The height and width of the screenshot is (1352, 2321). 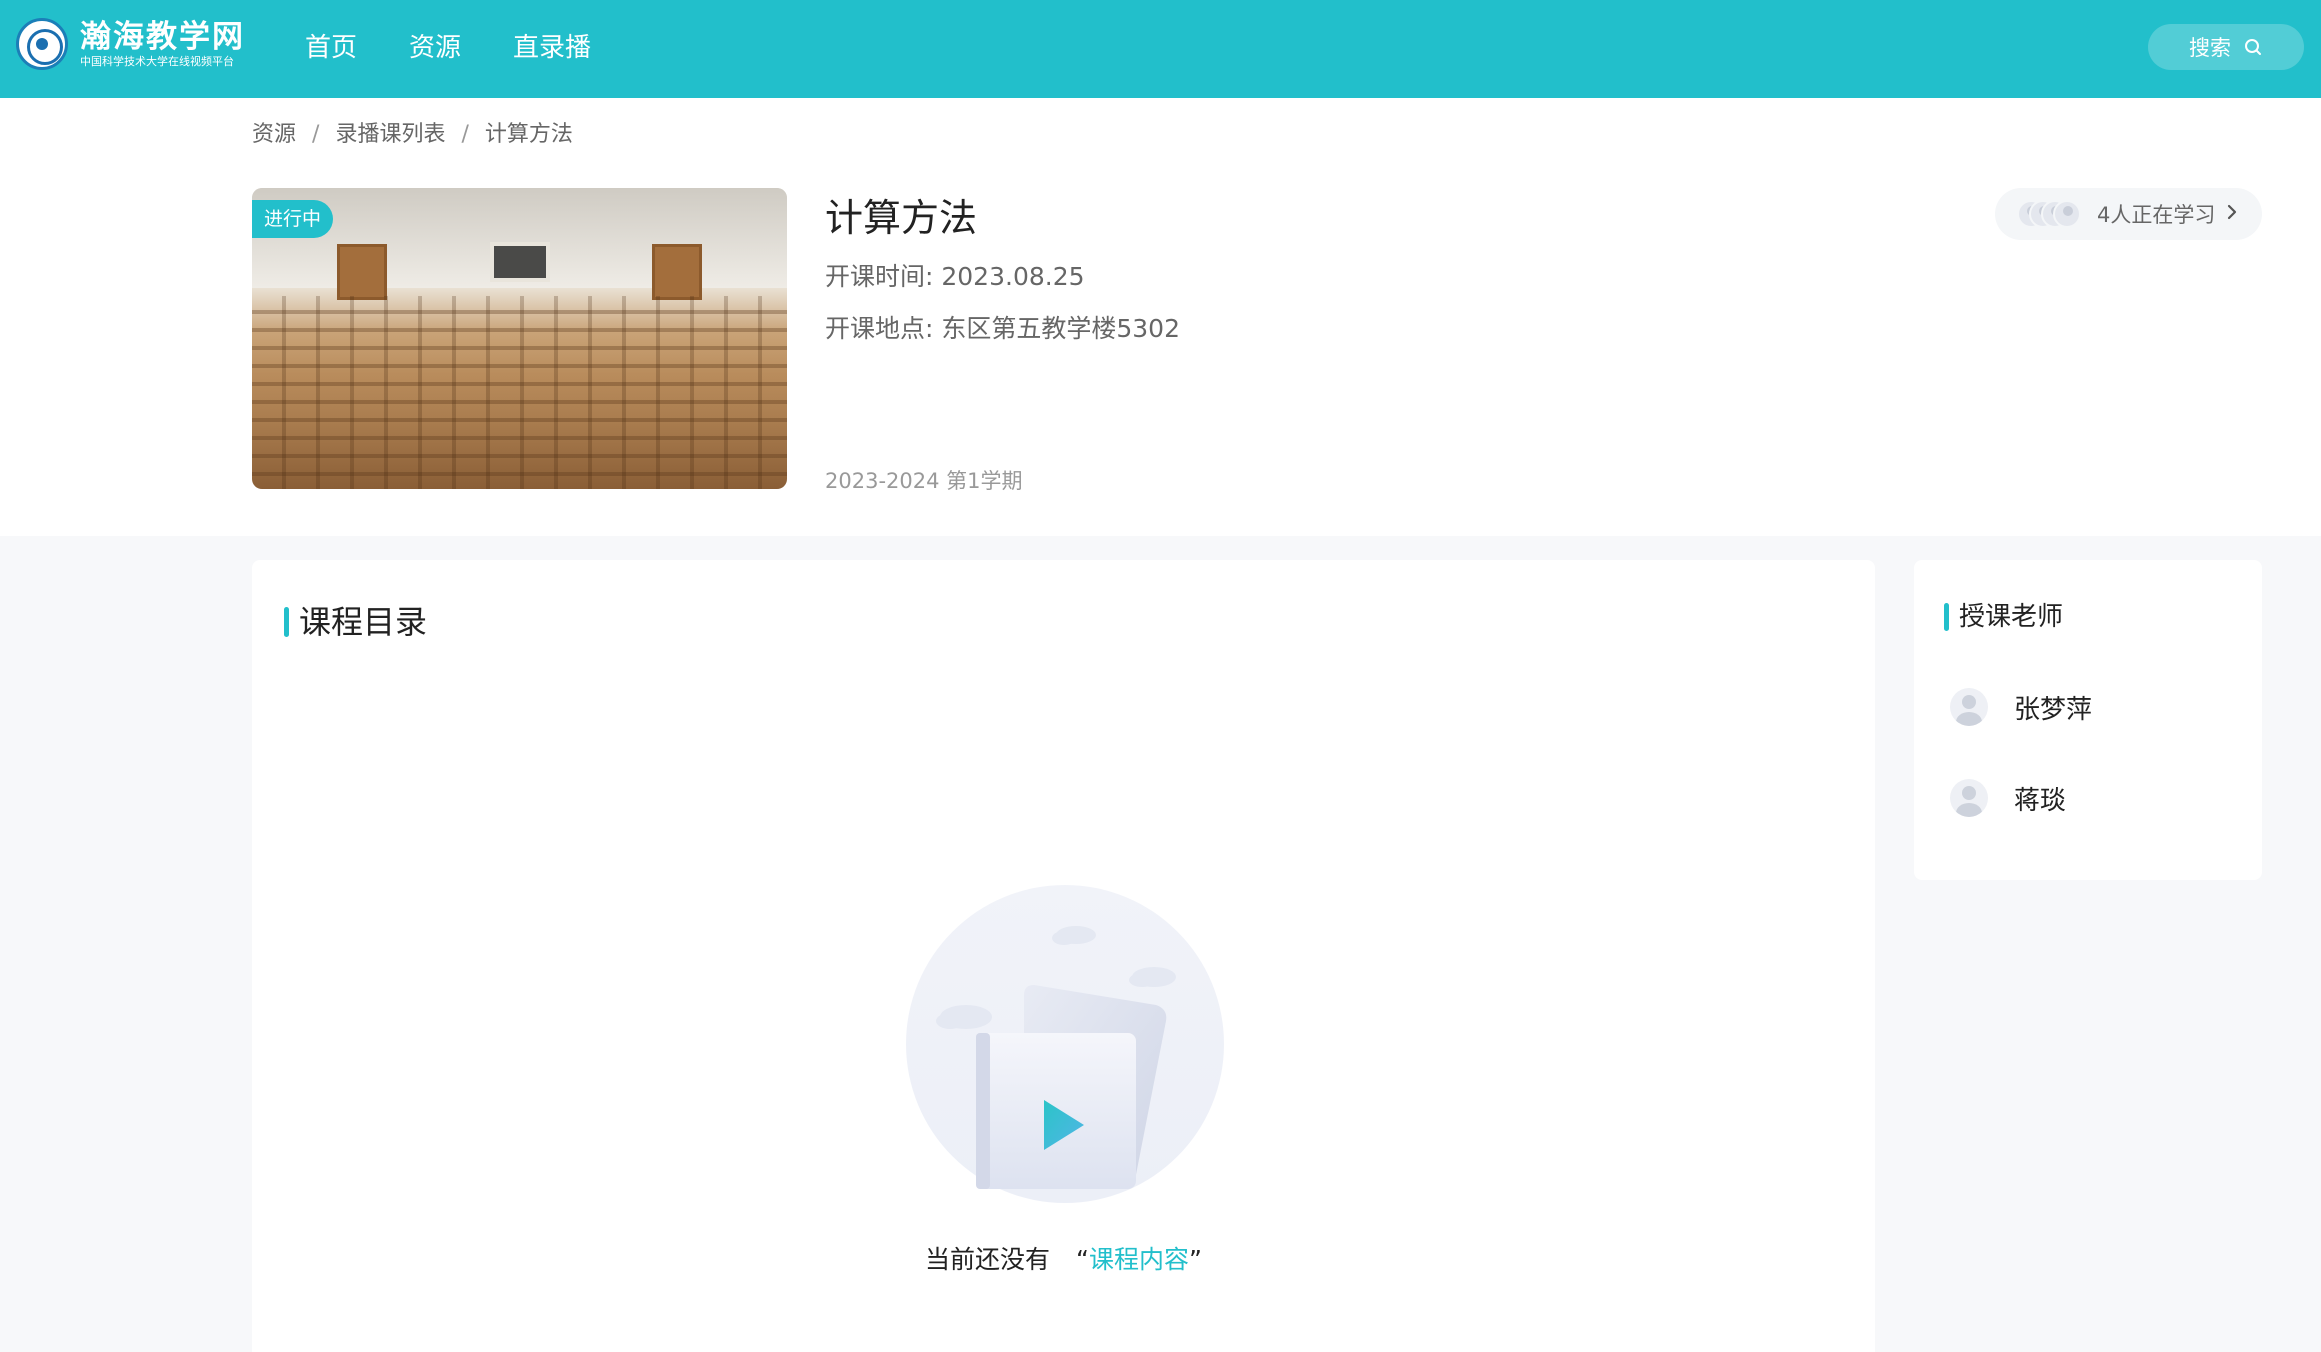 I want to click on learner-avatar-icon, so click(x=2067, y=214).